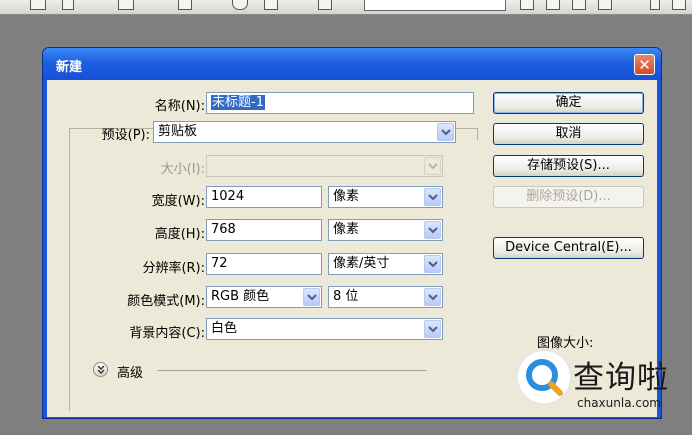  What do you see at coordinates (173, 268) in the screenshot?
I see `resolution-label: 分辨率(R):` at bounding box center [173, 268].